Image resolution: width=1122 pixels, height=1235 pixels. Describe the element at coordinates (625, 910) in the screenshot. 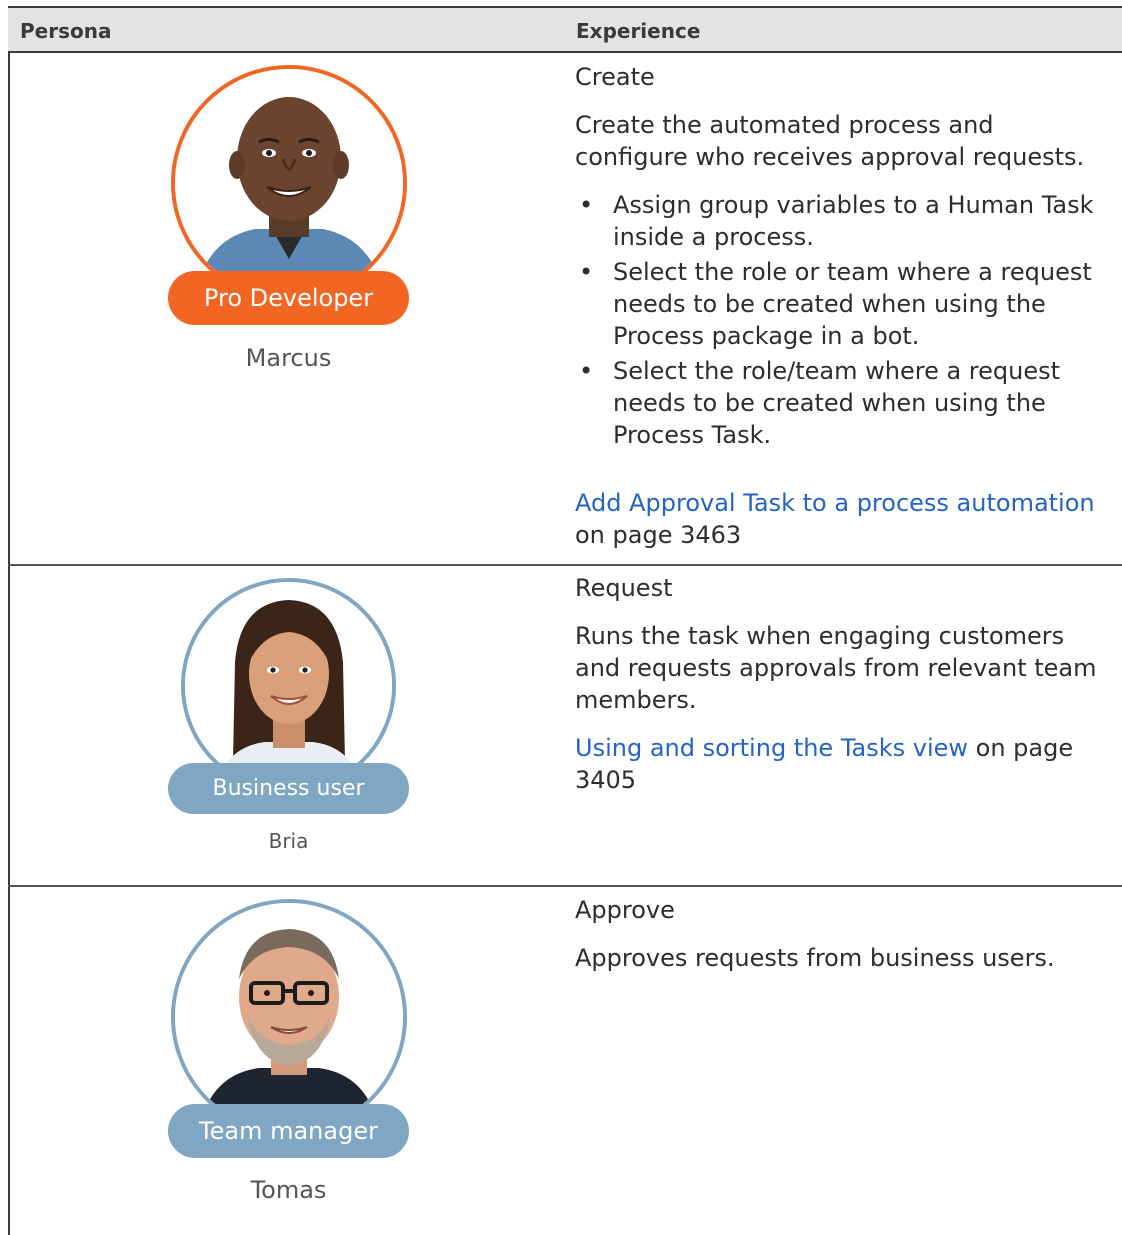

I see `experience-heading: Approve` at that location.